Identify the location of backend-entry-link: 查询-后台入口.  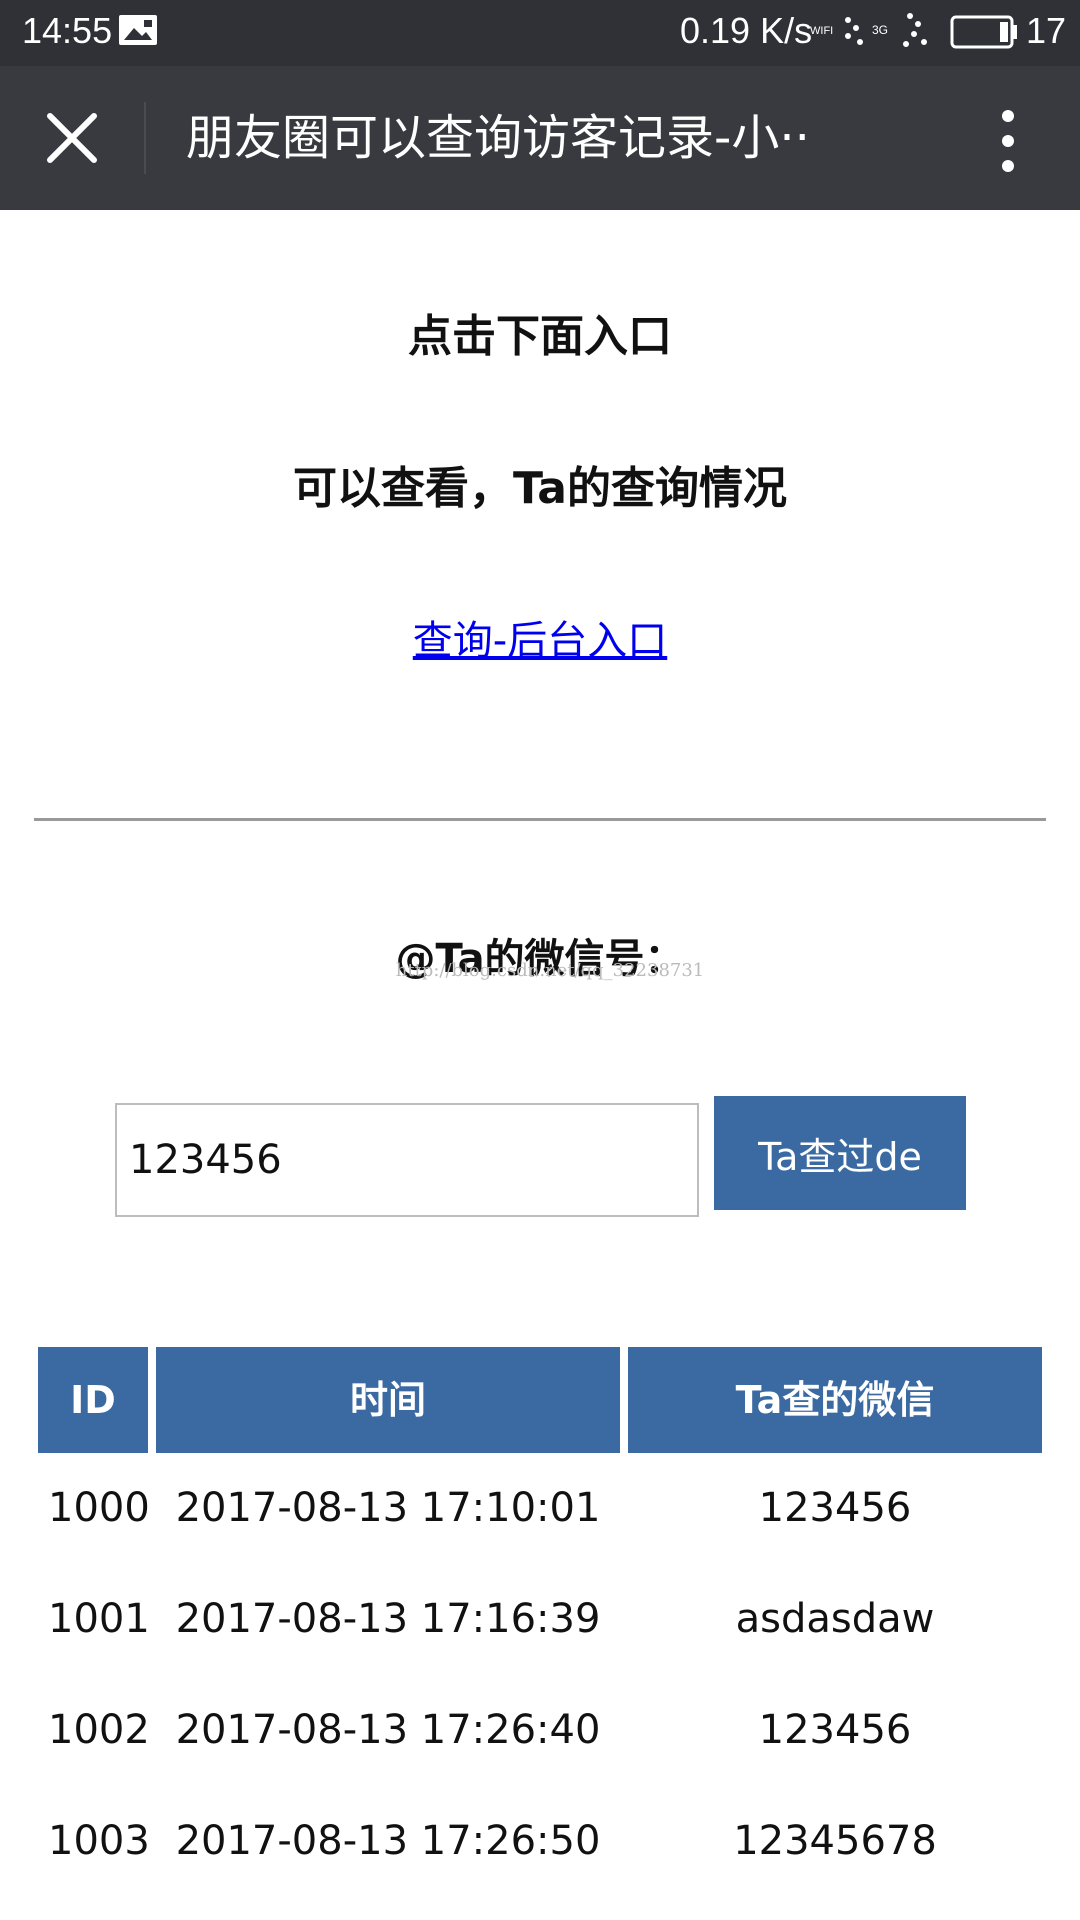
(540, 637).